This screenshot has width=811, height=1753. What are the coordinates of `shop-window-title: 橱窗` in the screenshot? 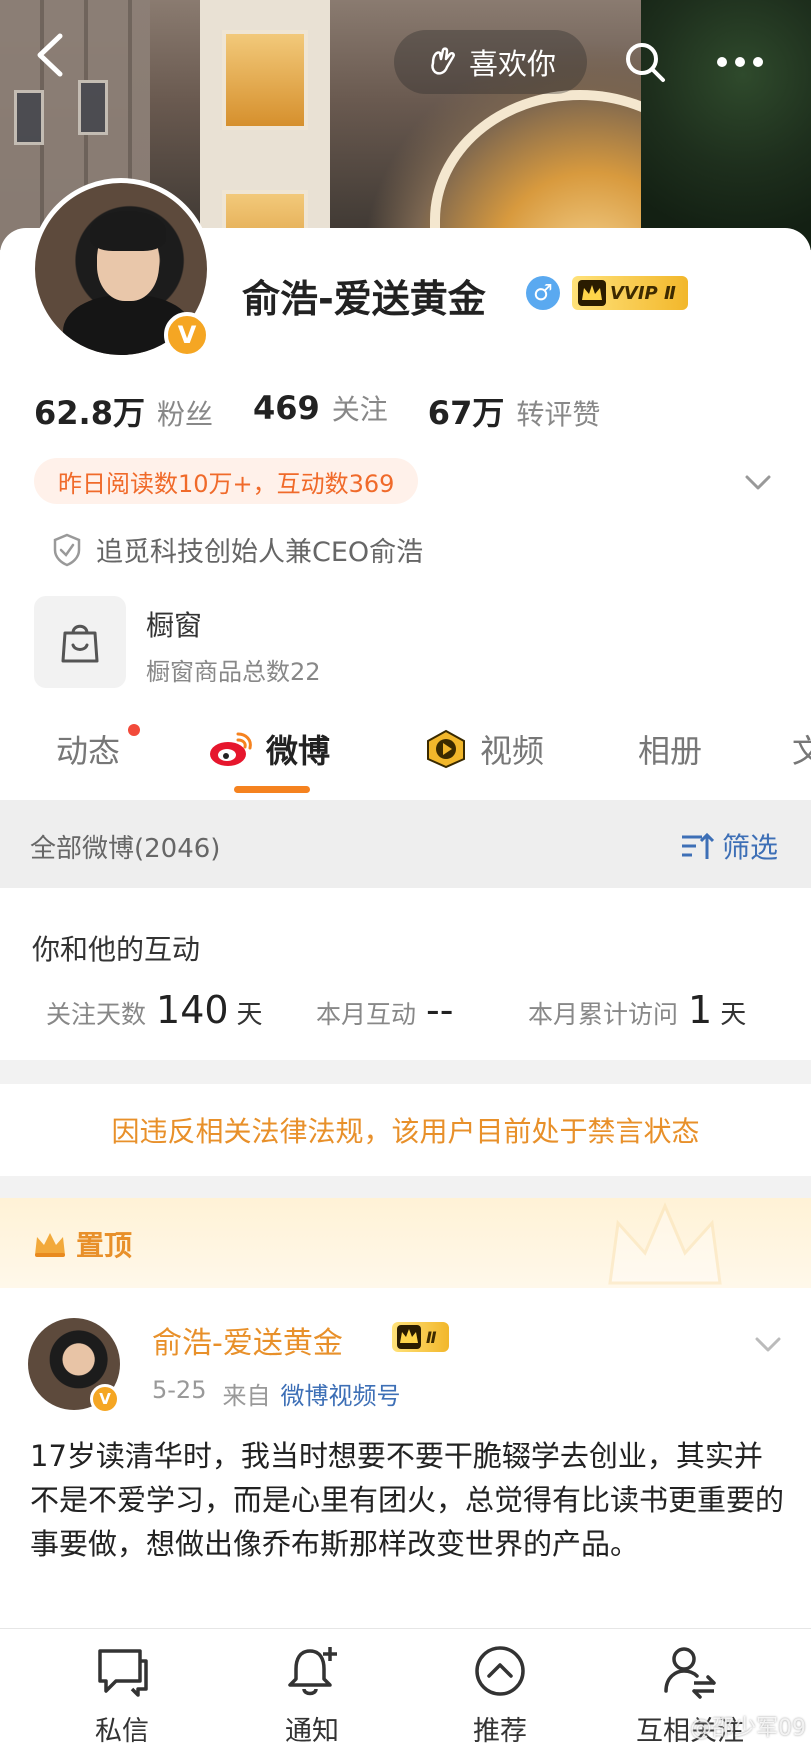 It's located at (174, 624).